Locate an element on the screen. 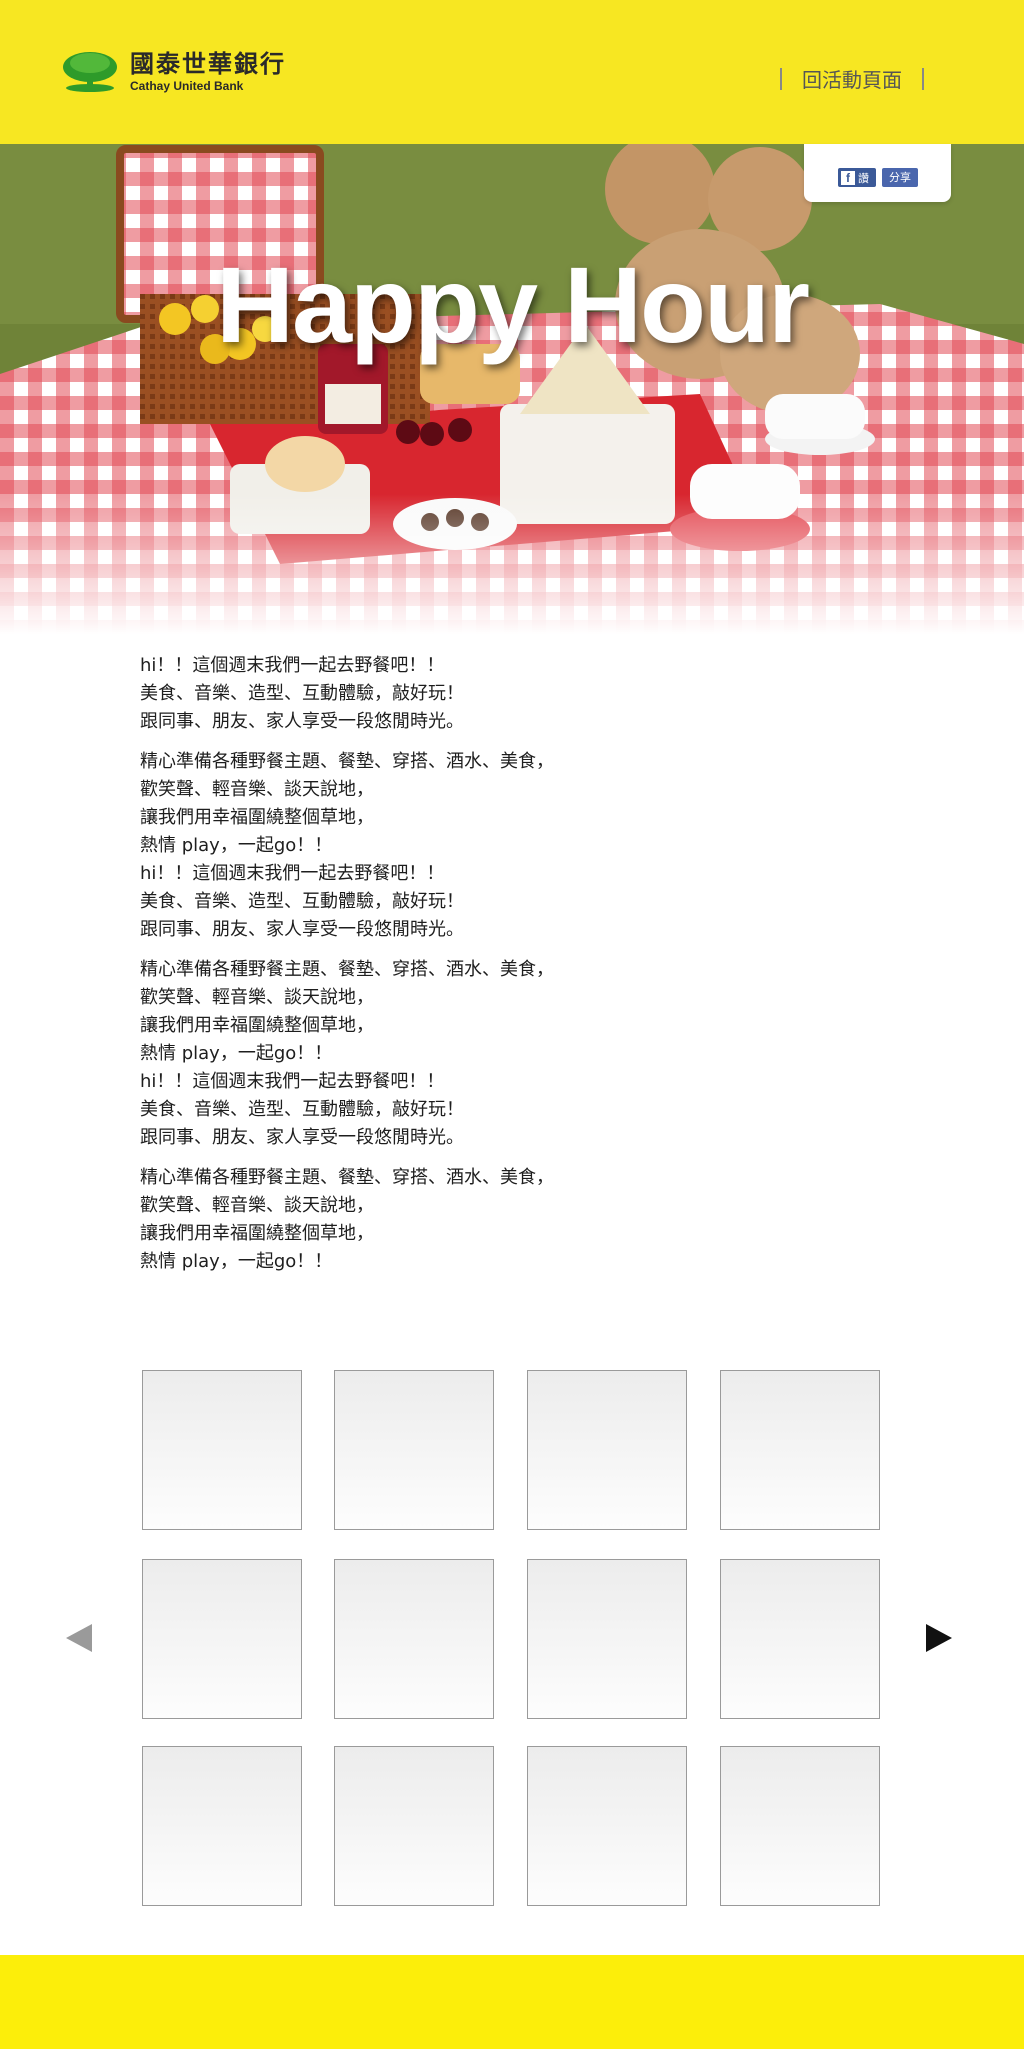 This screenshot has height=2049, width=1024. back-to-event-link: 回活動頁面 is located at coordinates (852, 78).